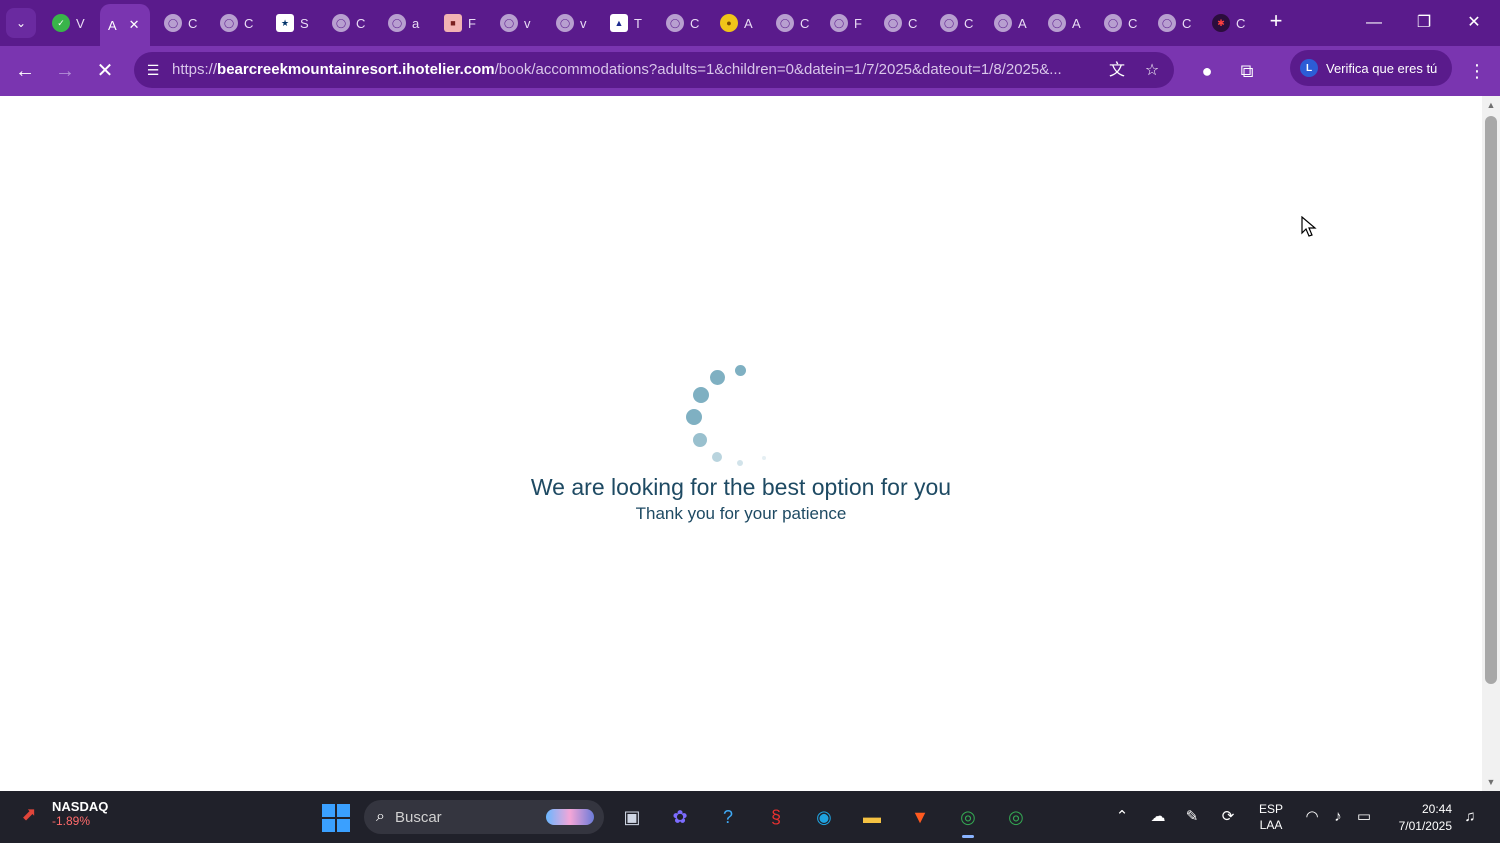 Image resolution: width=1500 pixels, height=843 pixels. Describe the element at coordinates (1192, 817) in the screenshot. I see `pen-icon: ✎` at that location.